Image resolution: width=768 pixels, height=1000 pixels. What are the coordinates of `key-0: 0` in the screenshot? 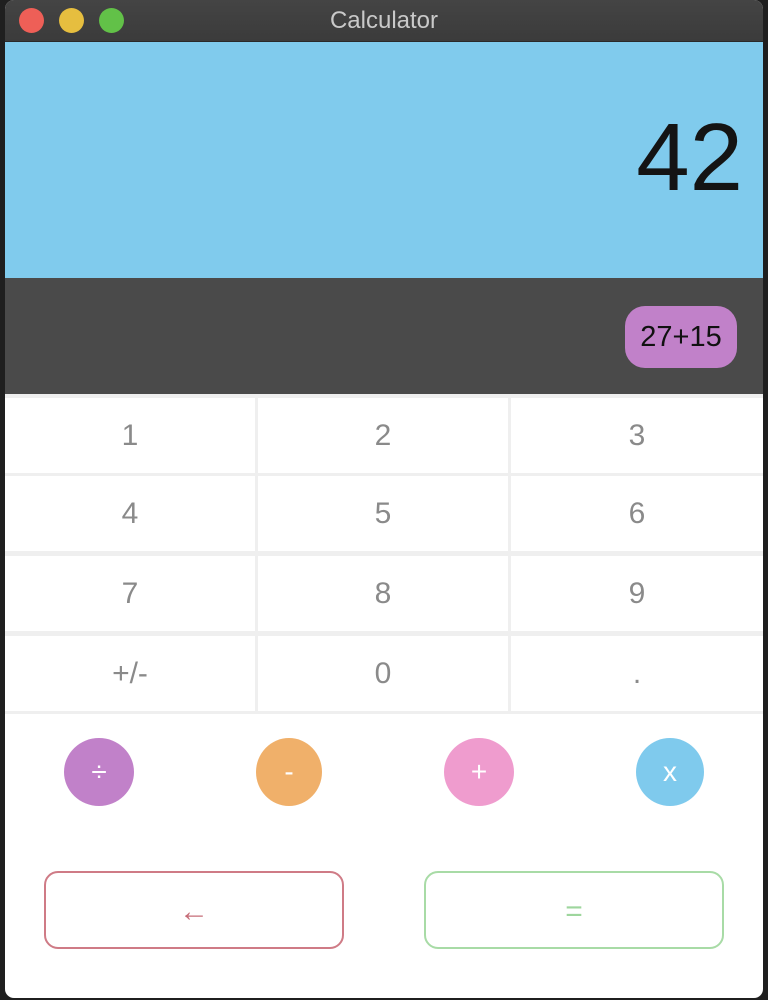 It's located at (383, 673).